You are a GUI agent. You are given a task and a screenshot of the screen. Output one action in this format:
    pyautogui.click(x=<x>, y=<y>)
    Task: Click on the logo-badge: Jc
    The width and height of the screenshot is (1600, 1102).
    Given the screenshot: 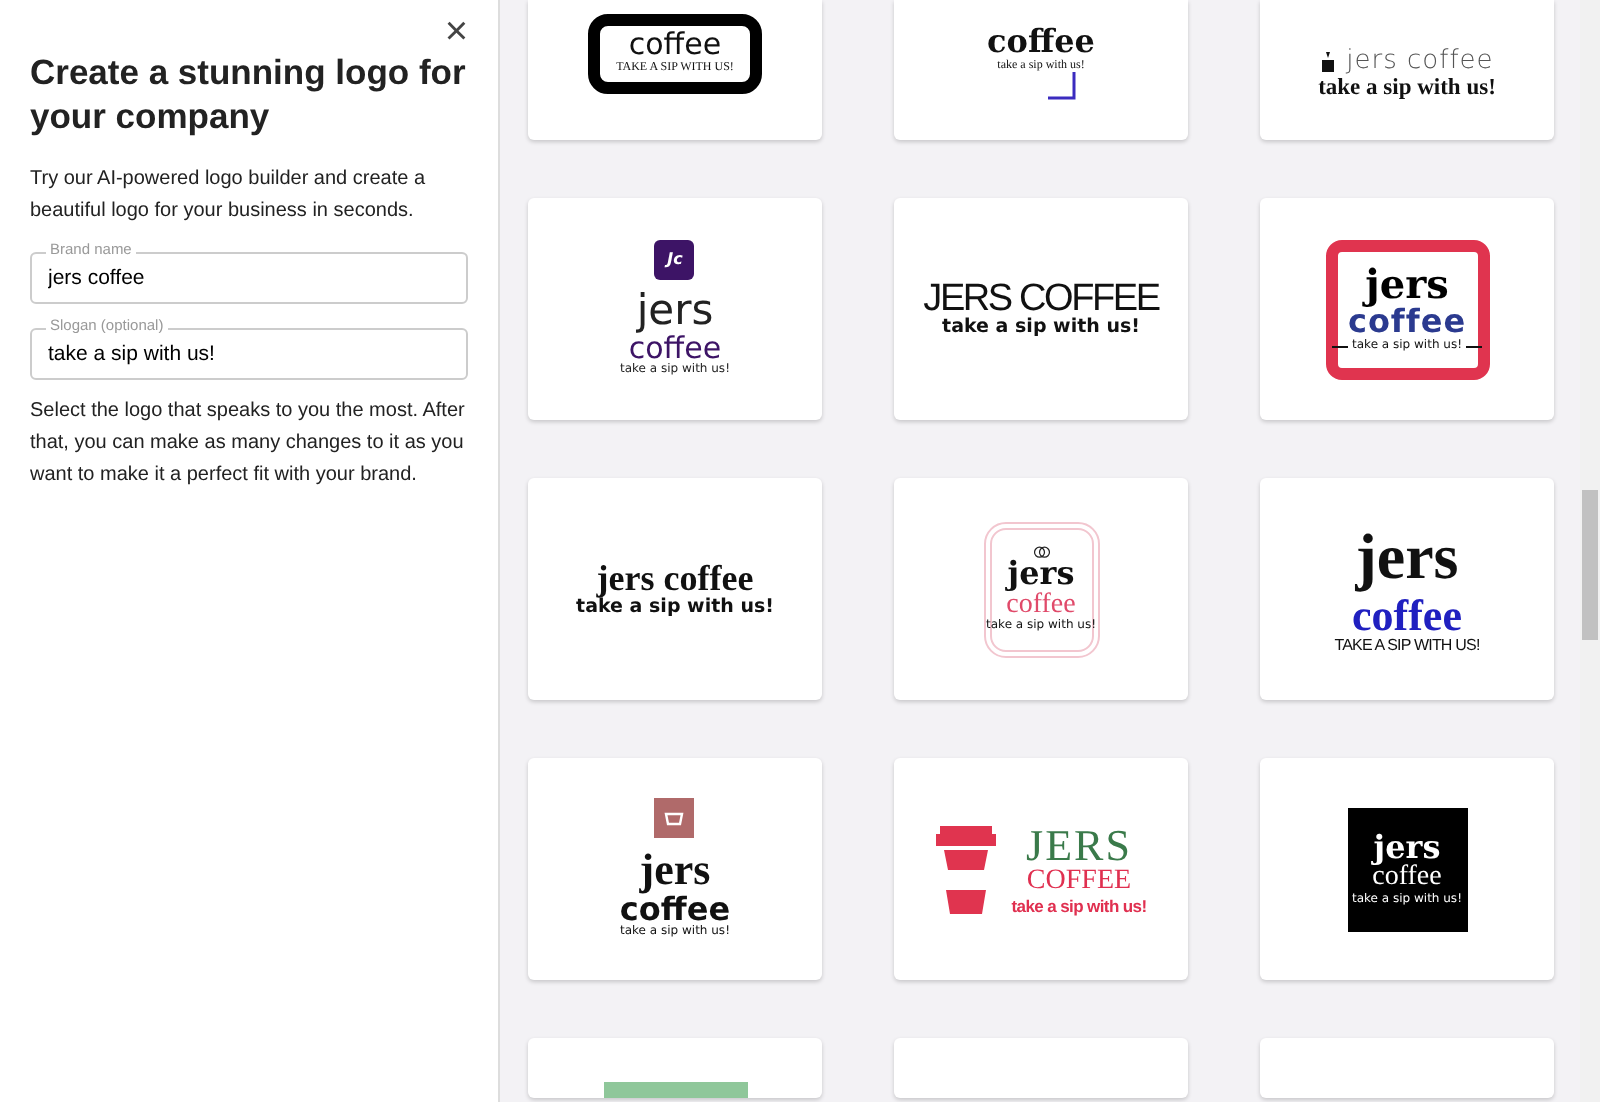 What is the action you would take?
    pyautogui.click(x=674, y=260)
    